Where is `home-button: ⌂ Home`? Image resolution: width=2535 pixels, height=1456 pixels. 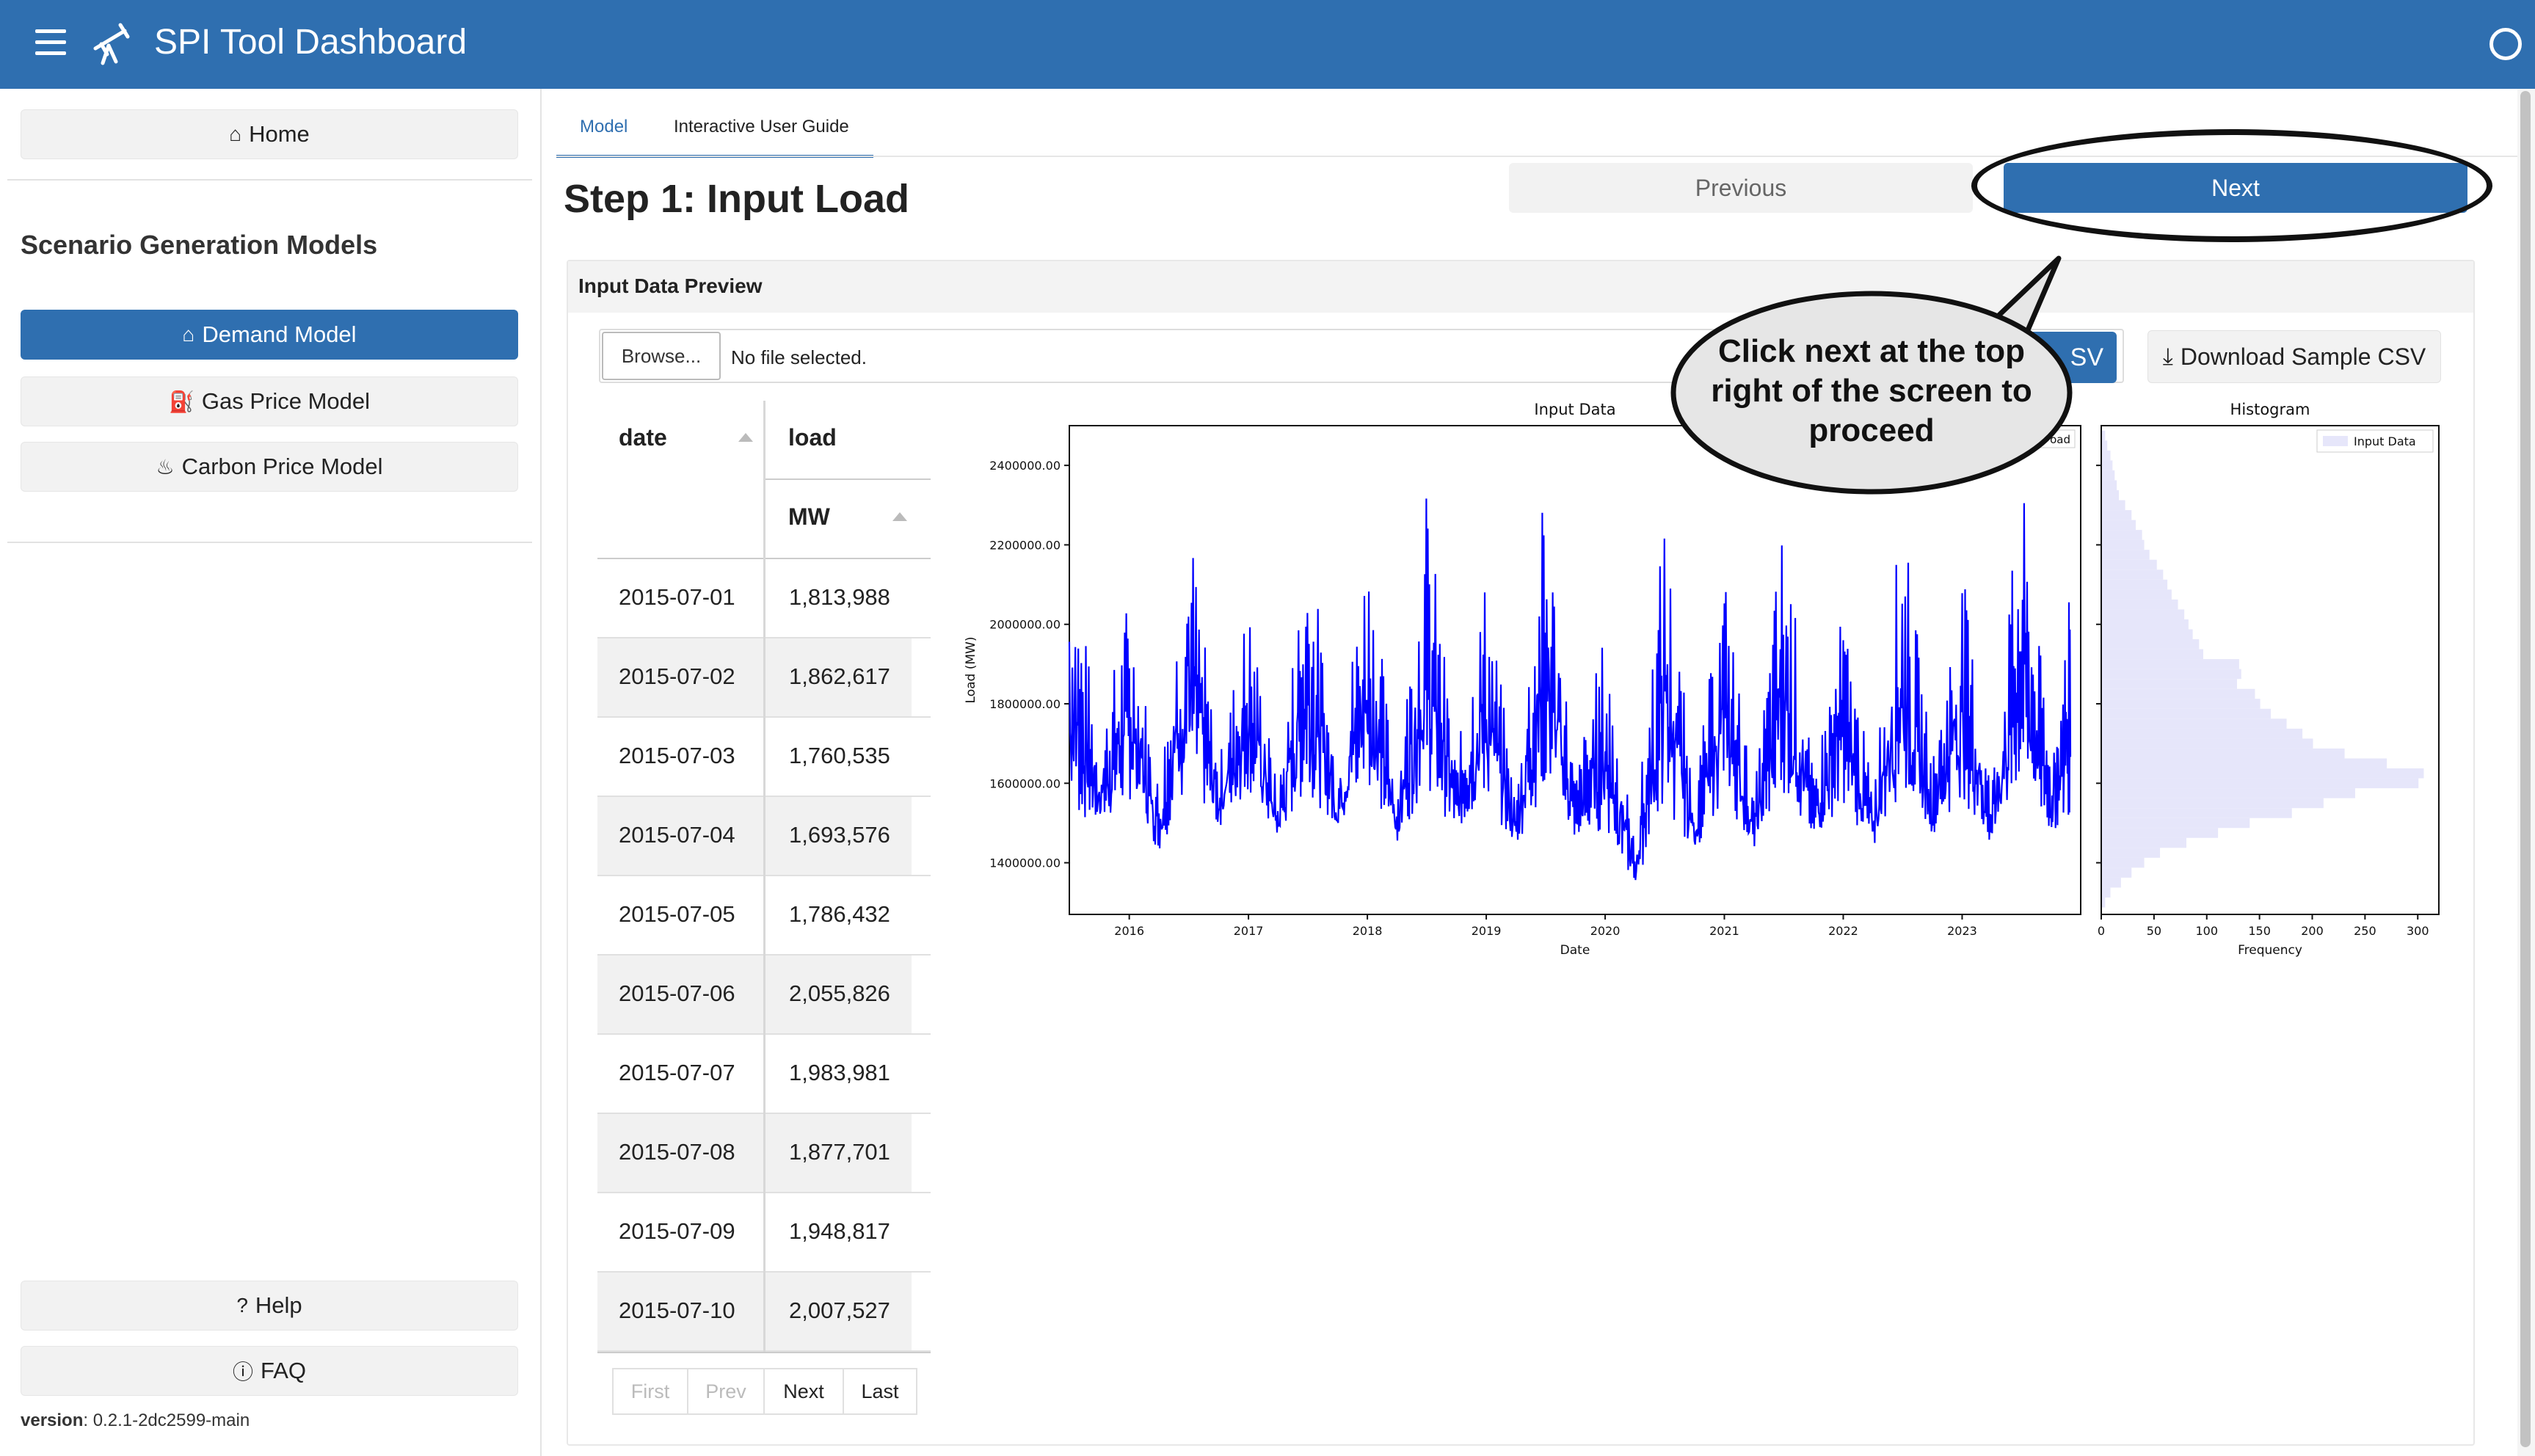 home-button: ⌂ Home is located at coordinates (269, 134).